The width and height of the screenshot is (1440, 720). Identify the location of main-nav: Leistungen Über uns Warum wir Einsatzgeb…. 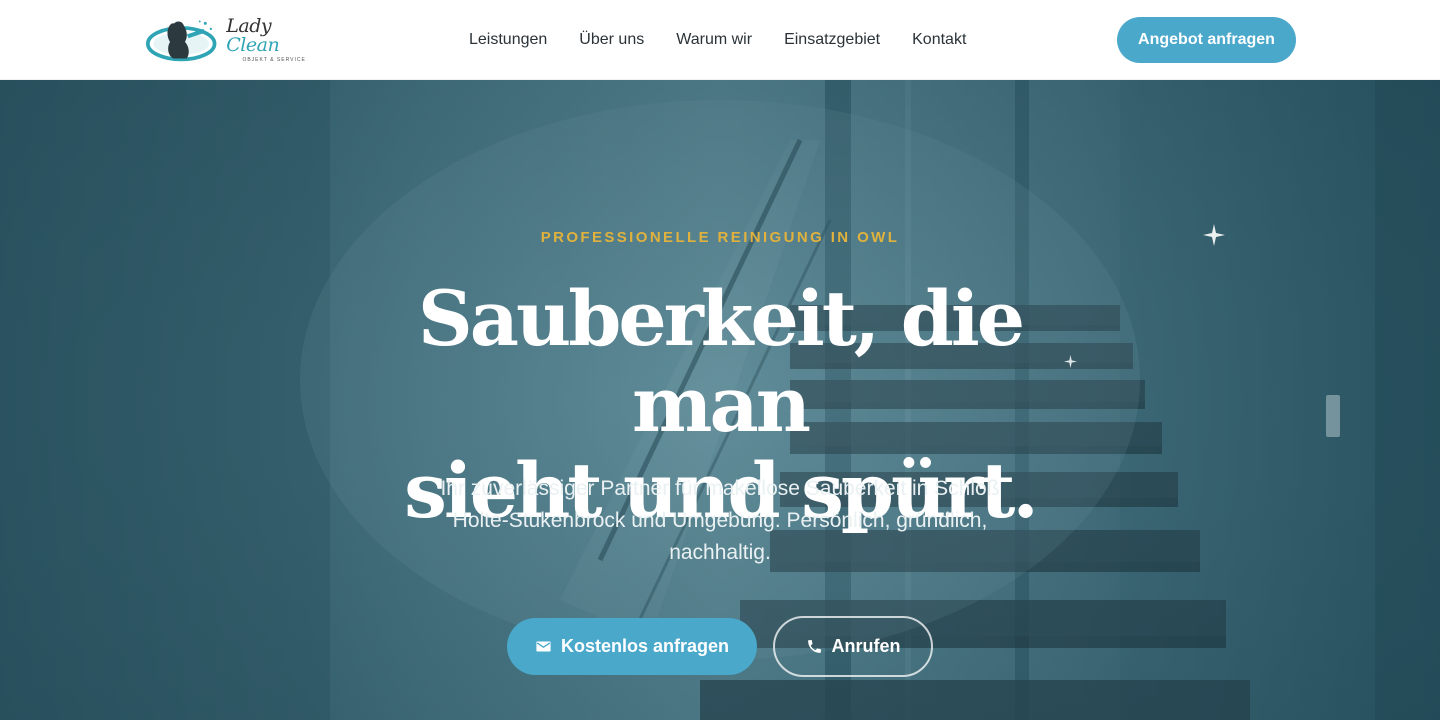
(717, 40).